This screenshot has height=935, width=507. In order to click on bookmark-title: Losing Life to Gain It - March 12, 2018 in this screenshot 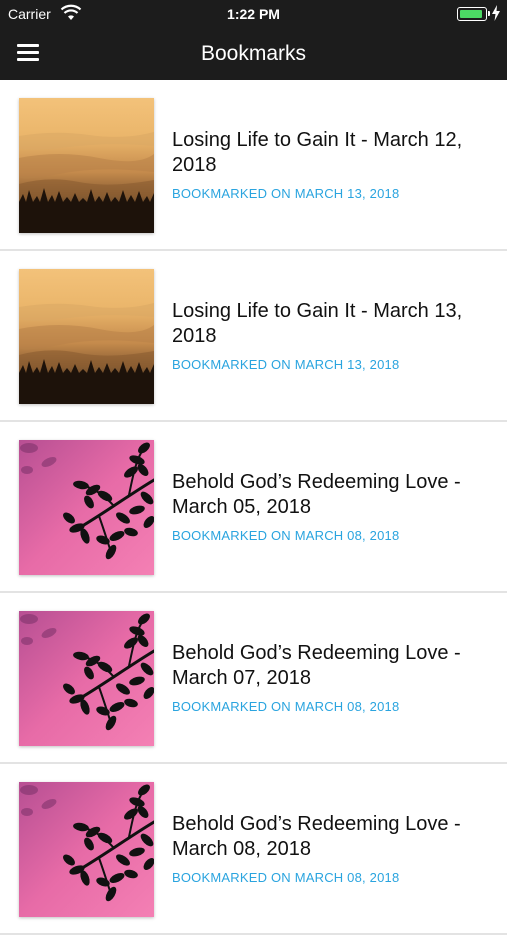, I will do `click(317, 152)`.